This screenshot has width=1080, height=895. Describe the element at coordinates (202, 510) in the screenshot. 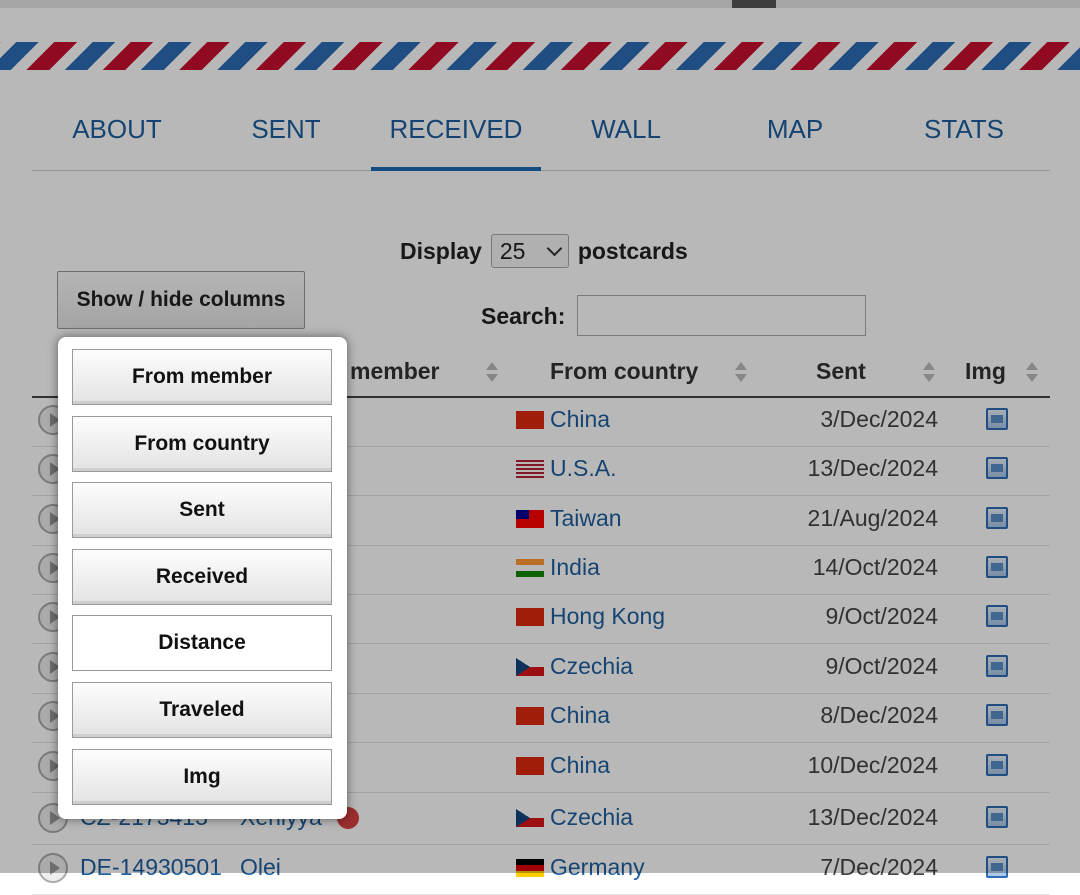

I see `column-toggle-sent: Sent` at that location.